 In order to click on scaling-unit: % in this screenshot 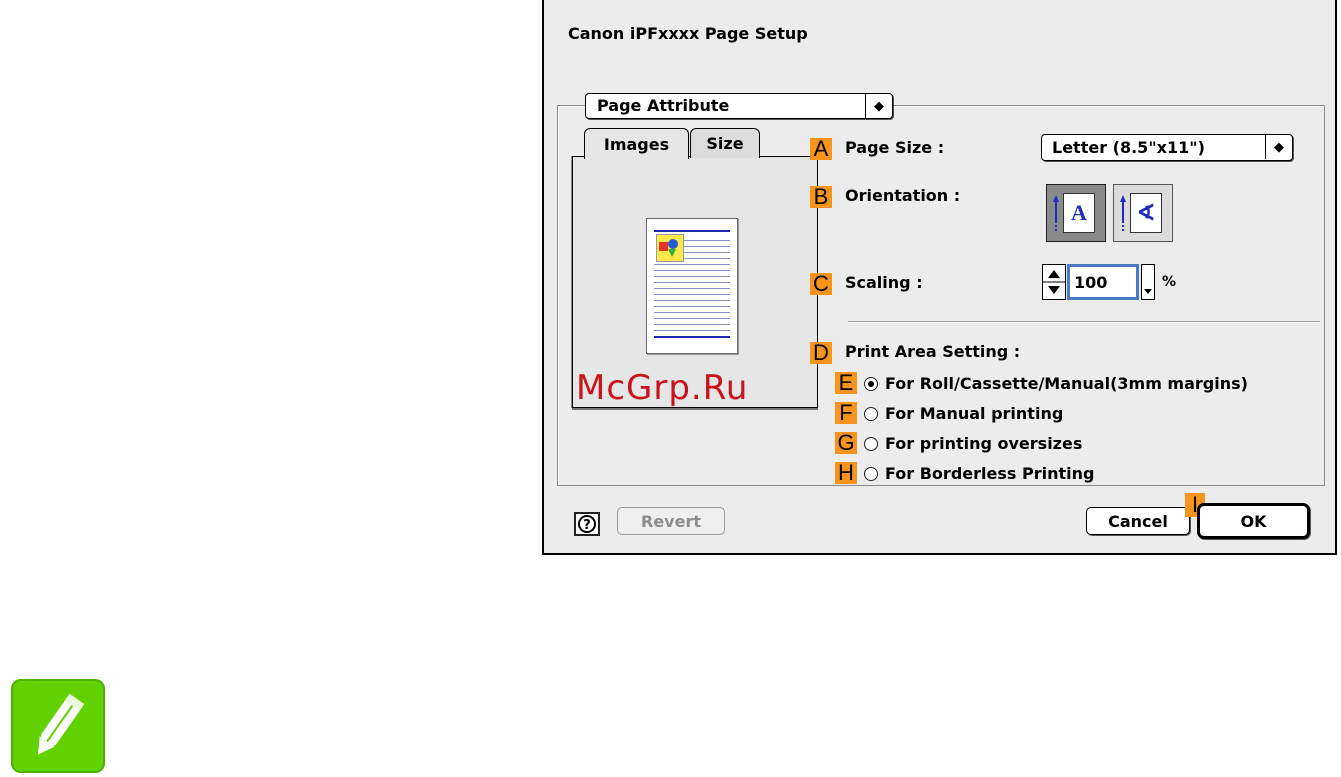, I will do `click(1169, 282)`.